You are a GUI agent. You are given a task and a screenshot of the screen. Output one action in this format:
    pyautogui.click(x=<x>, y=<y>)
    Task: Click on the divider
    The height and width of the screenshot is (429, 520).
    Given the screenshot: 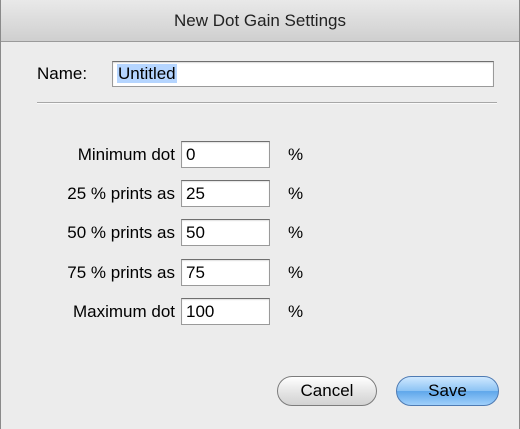 What is the action you would take?
    pyautogui.click(x=267, y=103)
    